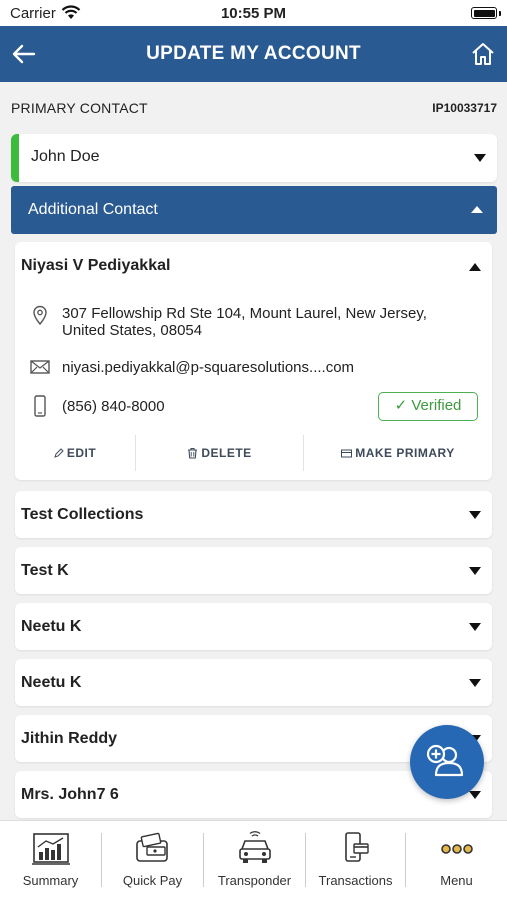 This screenshot has height=900, width=507. Describe the element at coordinates (436, 405) in the screenshot. I see `verified-label: Verified` at that location.